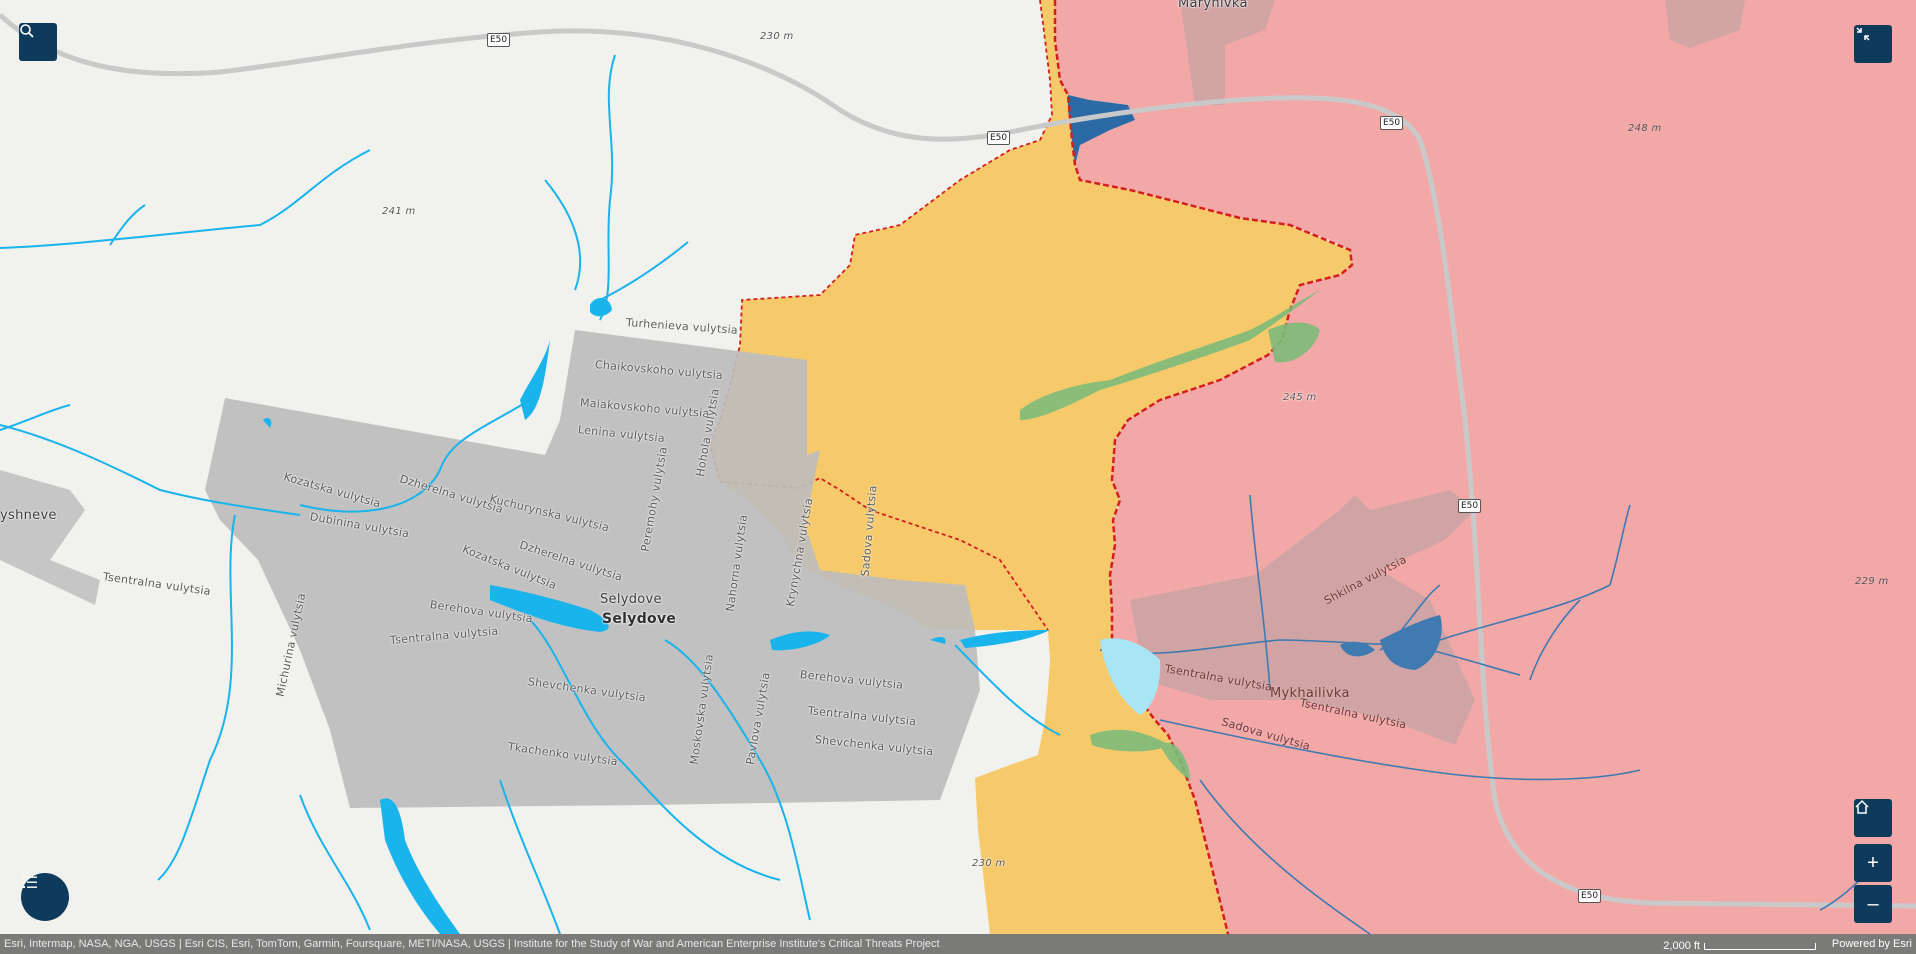 This screenshot has width=1916, height=954. What do you see at coordinates (1300, 397) in the screenshot?
I see `elevation-label: 245 m` at bounding box center [1300, 397].